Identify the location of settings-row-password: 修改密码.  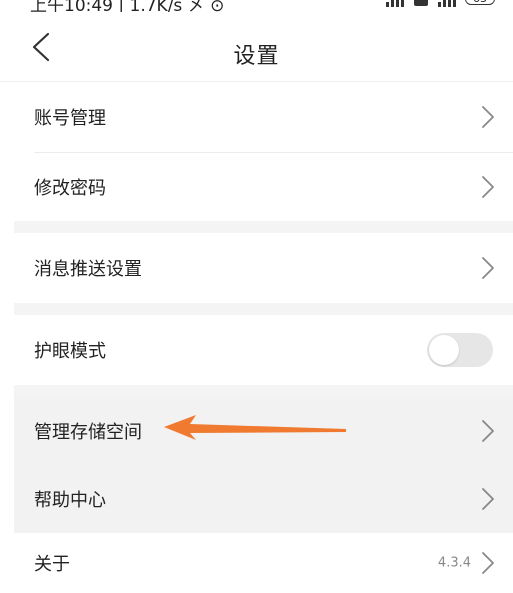
(263, 187).